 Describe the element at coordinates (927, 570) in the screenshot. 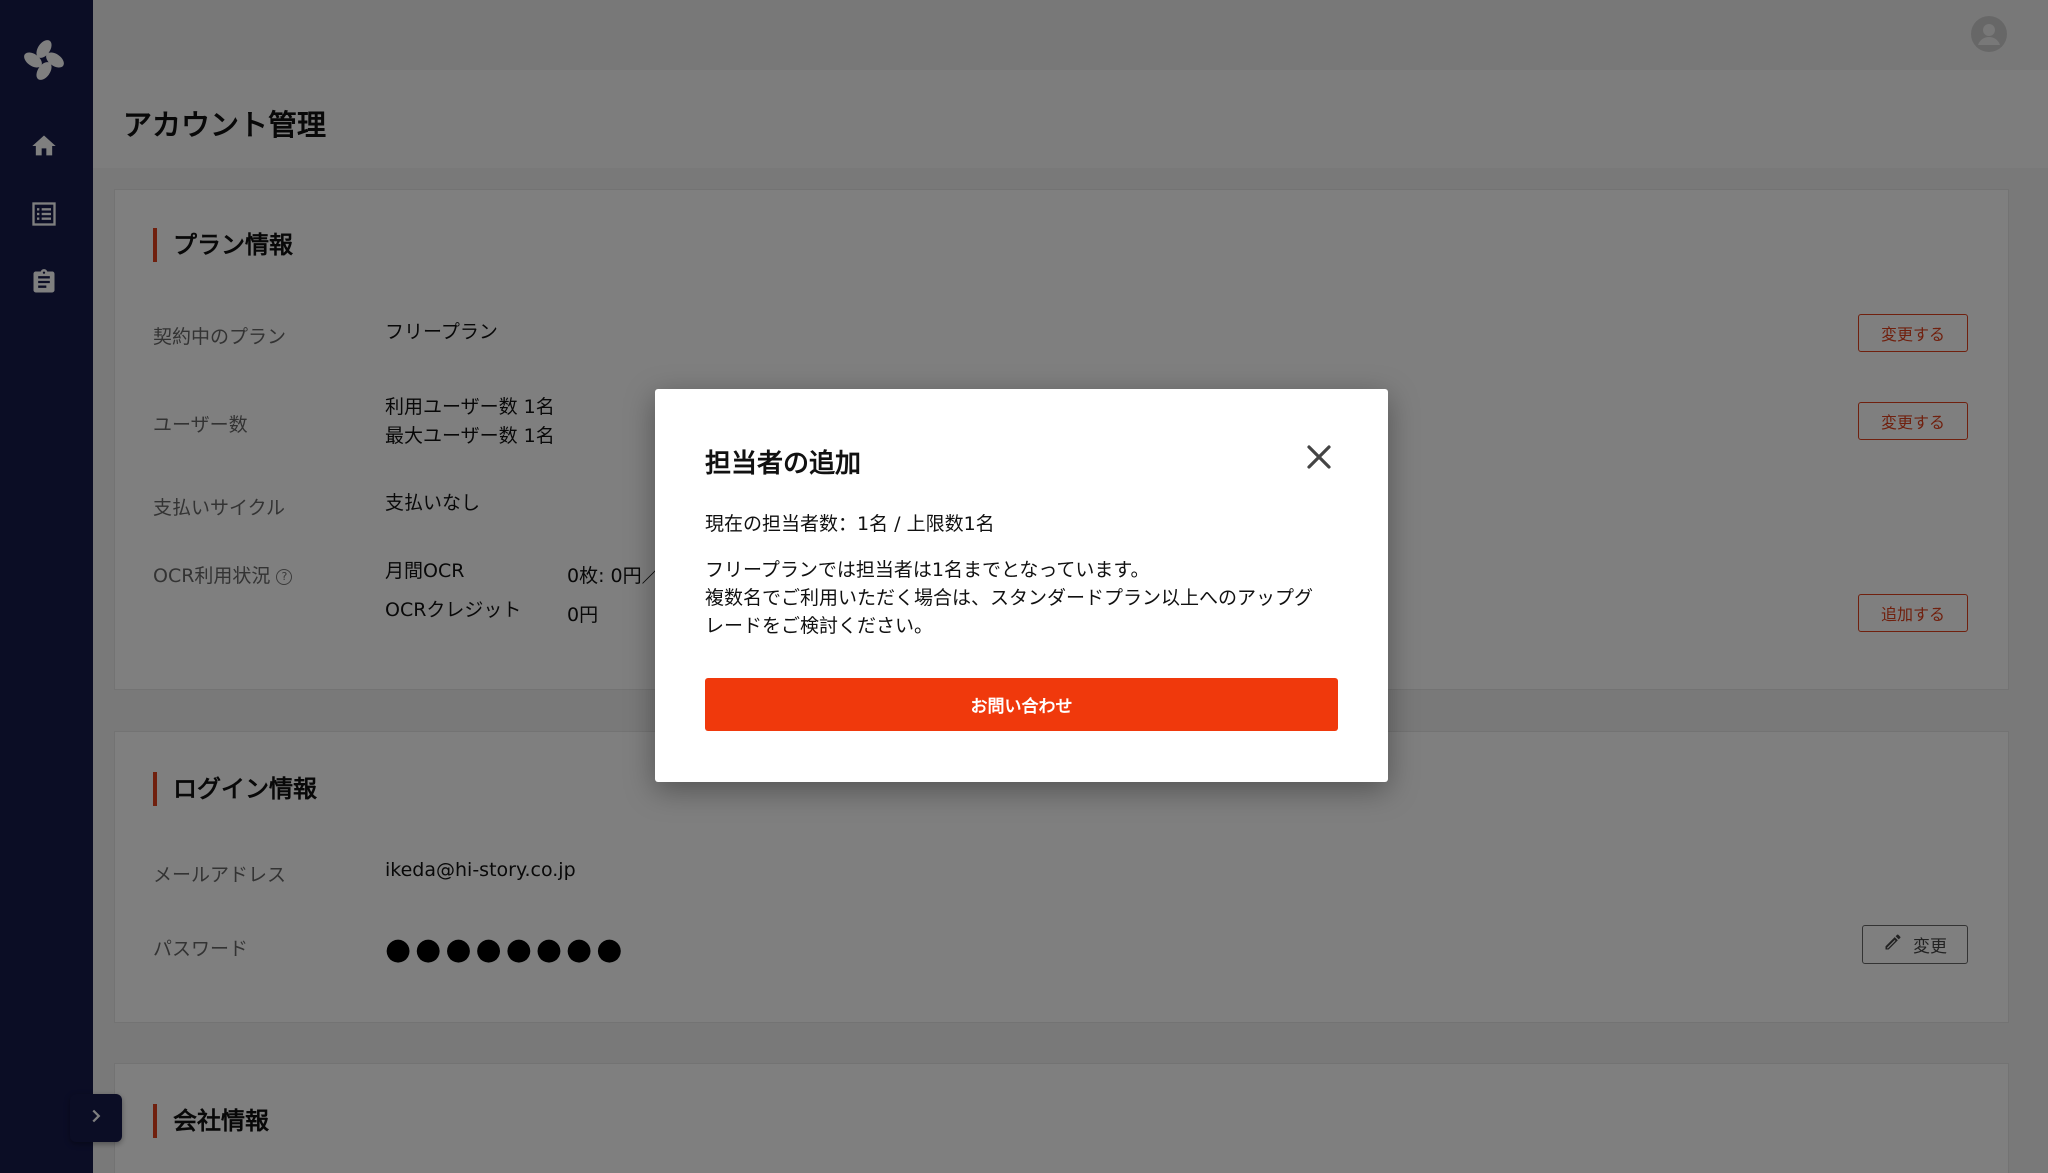

I see `modal-message-line: フリープランでは担当者は1名までとなっています。` at that location.